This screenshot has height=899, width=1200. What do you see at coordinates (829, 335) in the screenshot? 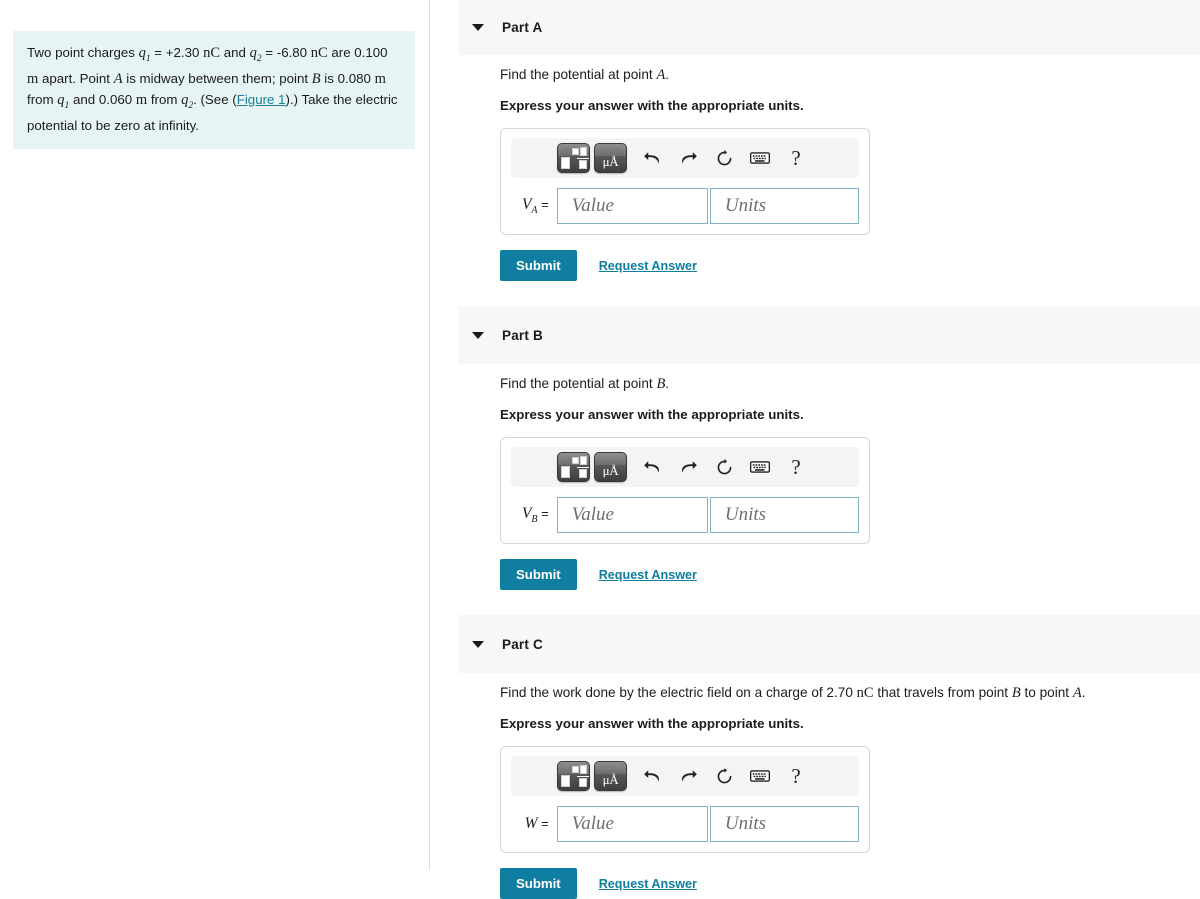
I see `part-header-part-b: Part B` at bounding box center [829, 335].